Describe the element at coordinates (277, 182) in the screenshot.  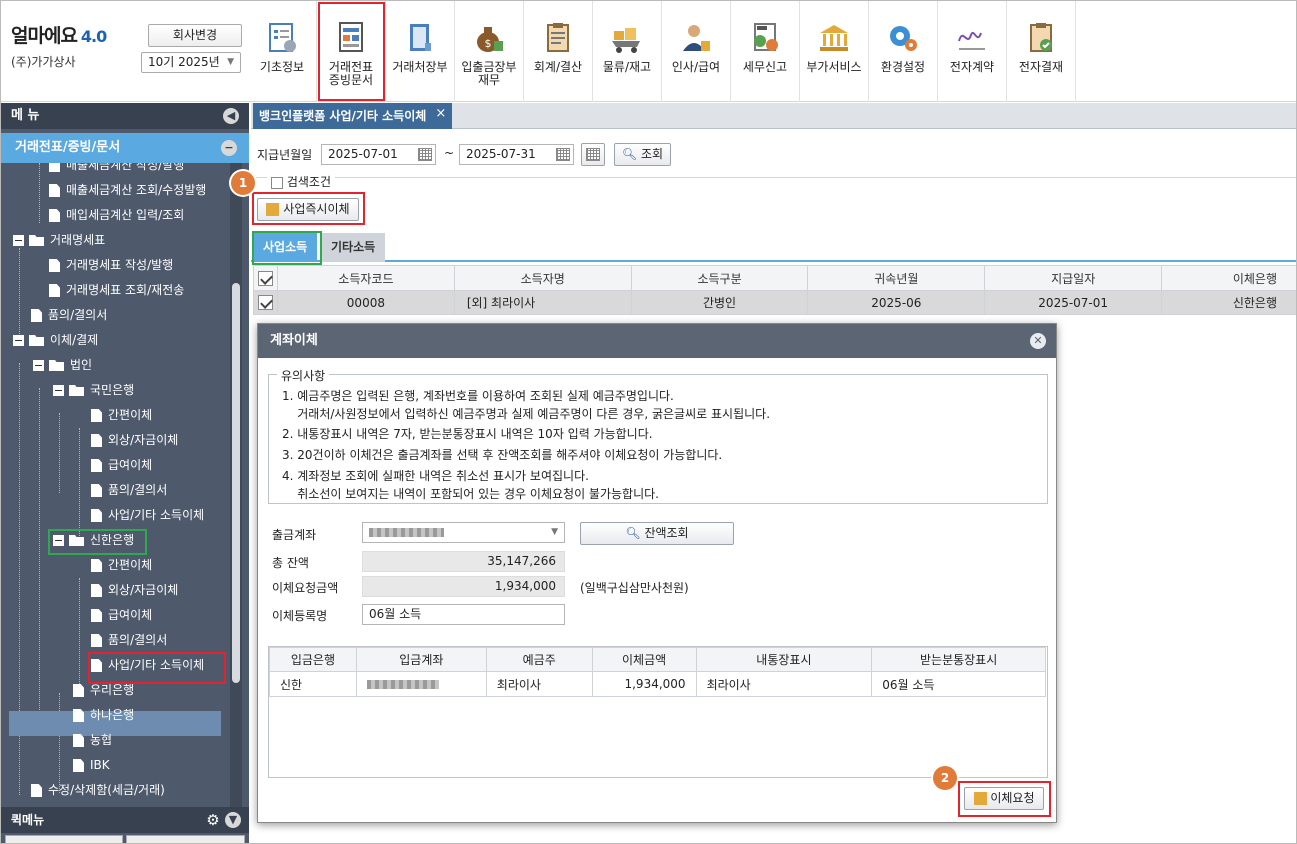
I see `search-condition-checkbox` at that location.